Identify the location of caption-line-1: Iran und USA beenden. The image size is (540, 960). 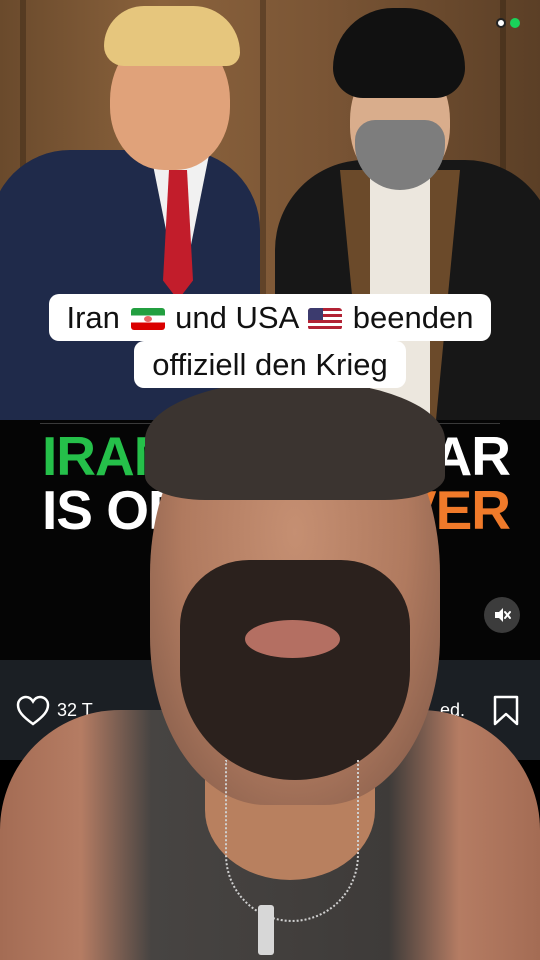
(270, 317).